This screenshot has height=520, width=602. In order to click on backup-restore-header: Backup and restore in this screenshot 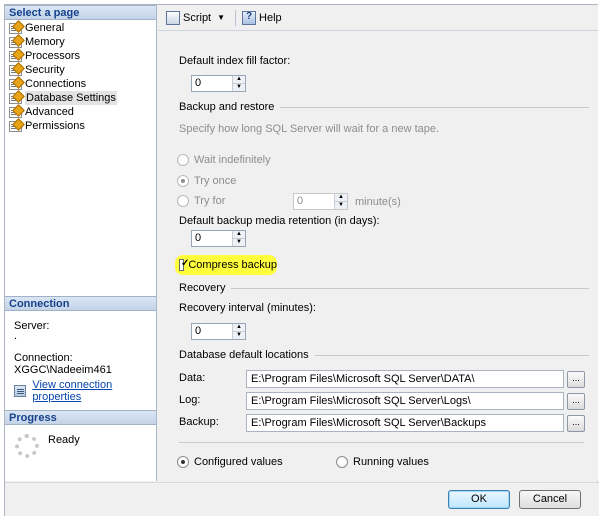, I will do `click(227, 107)`.